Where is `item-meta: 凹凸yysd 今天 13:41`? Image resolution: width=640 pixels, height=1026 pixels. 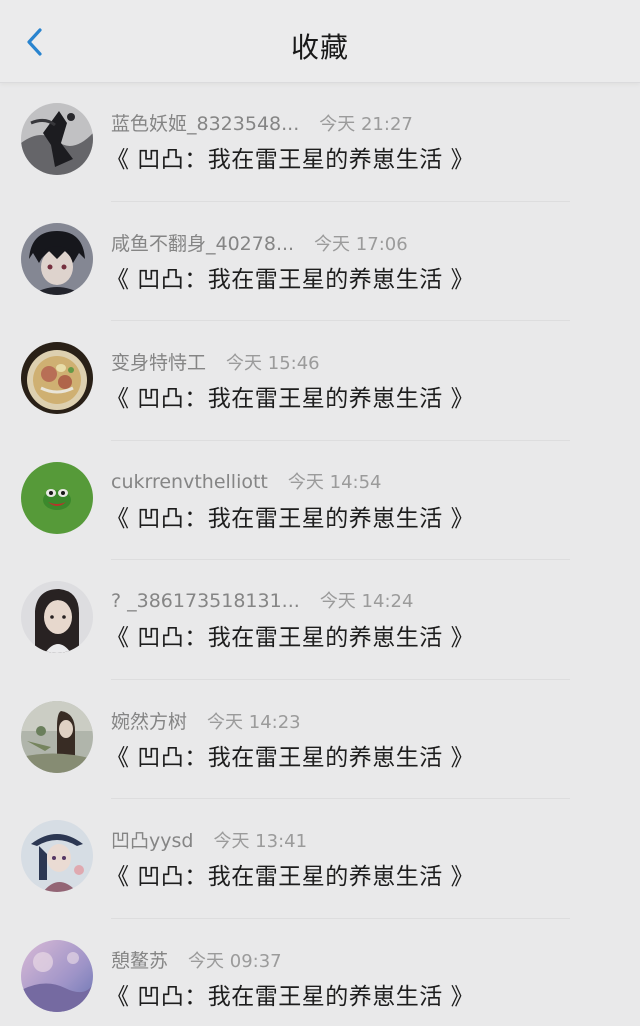
item-meta: 凹凸yysd 今天 13:41 is located at coordinates (209, 839).